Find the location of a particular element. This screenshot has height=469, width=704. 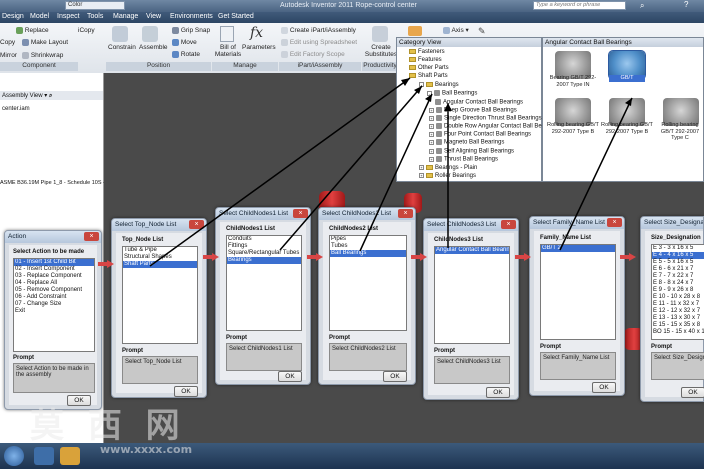

watermark-url: www.xxxx.com is located at coordinates (146, 449).